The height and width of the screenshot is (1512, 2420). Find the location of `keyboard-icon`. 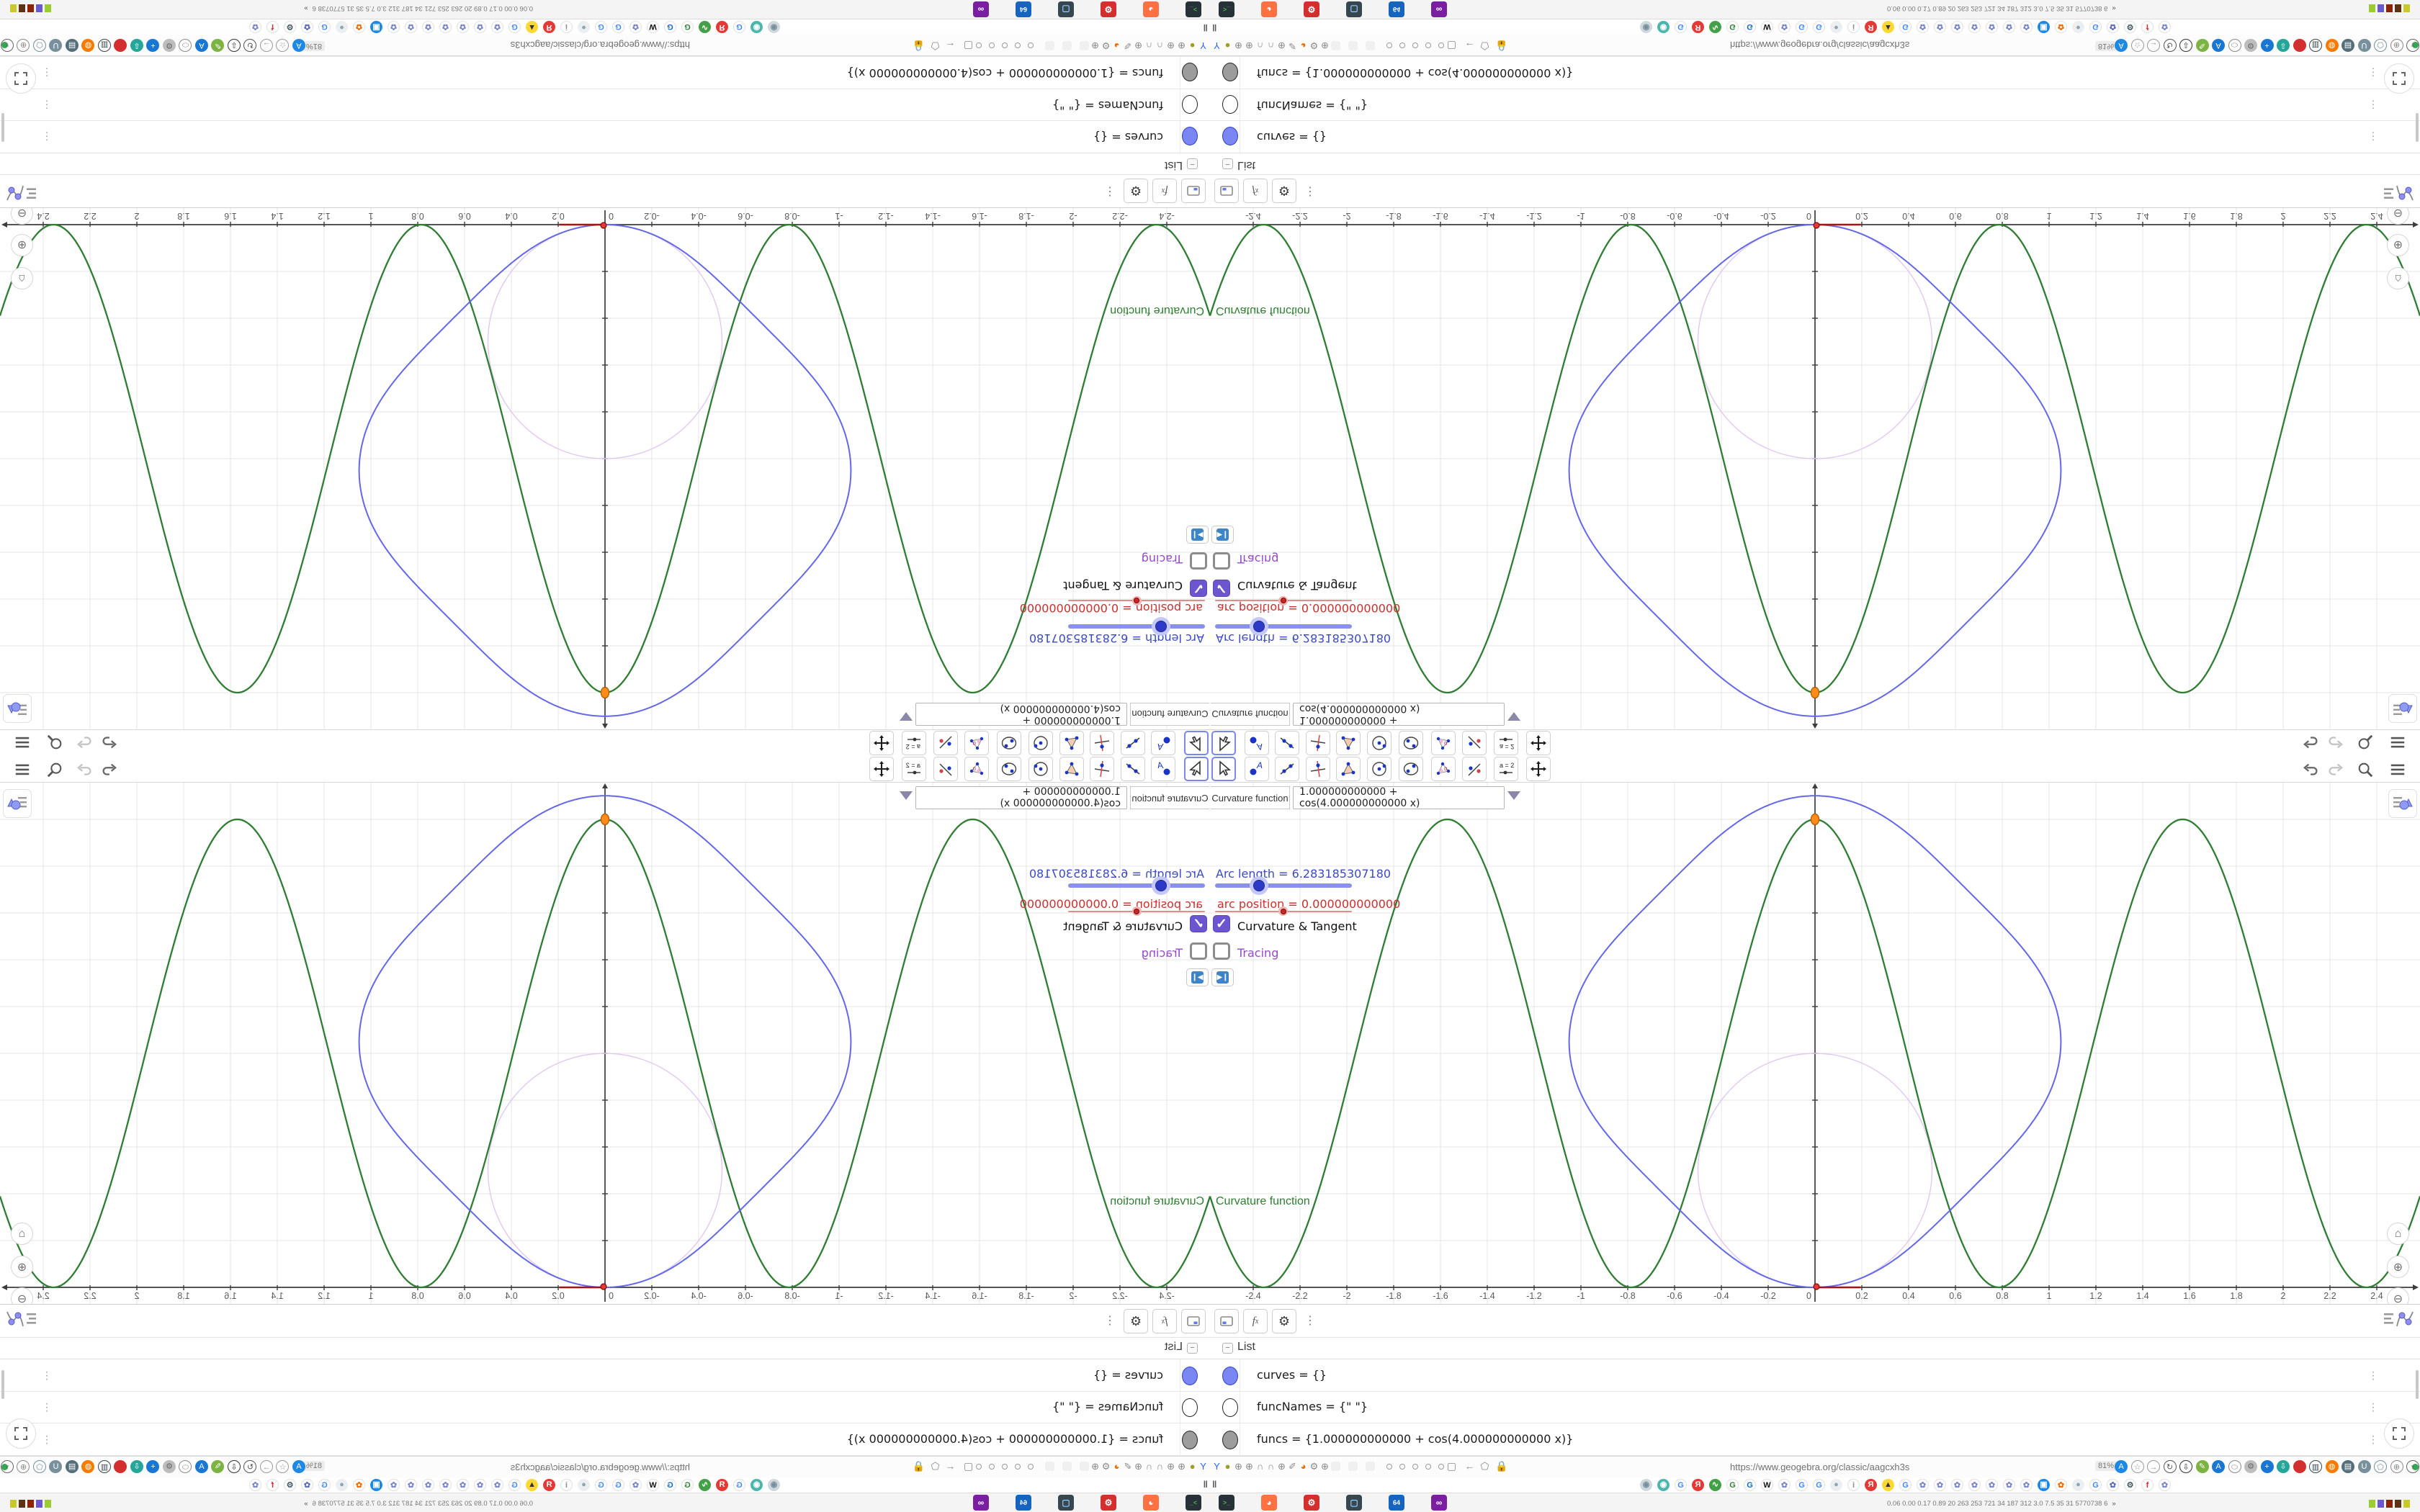

keyboard-icon is located at coordinates (1193, 191).